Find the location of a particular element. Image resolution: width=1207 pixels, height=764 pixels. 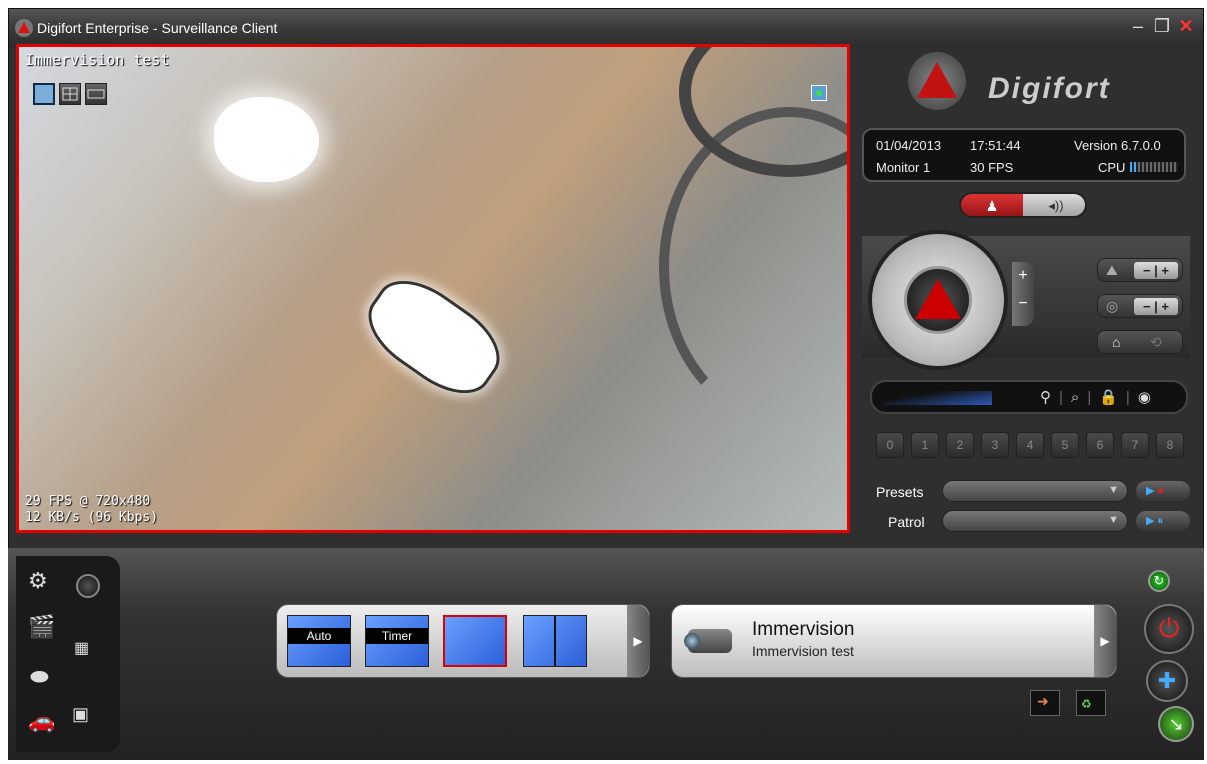

gear-icon: ⚙ is located at coordinates (38, 581).